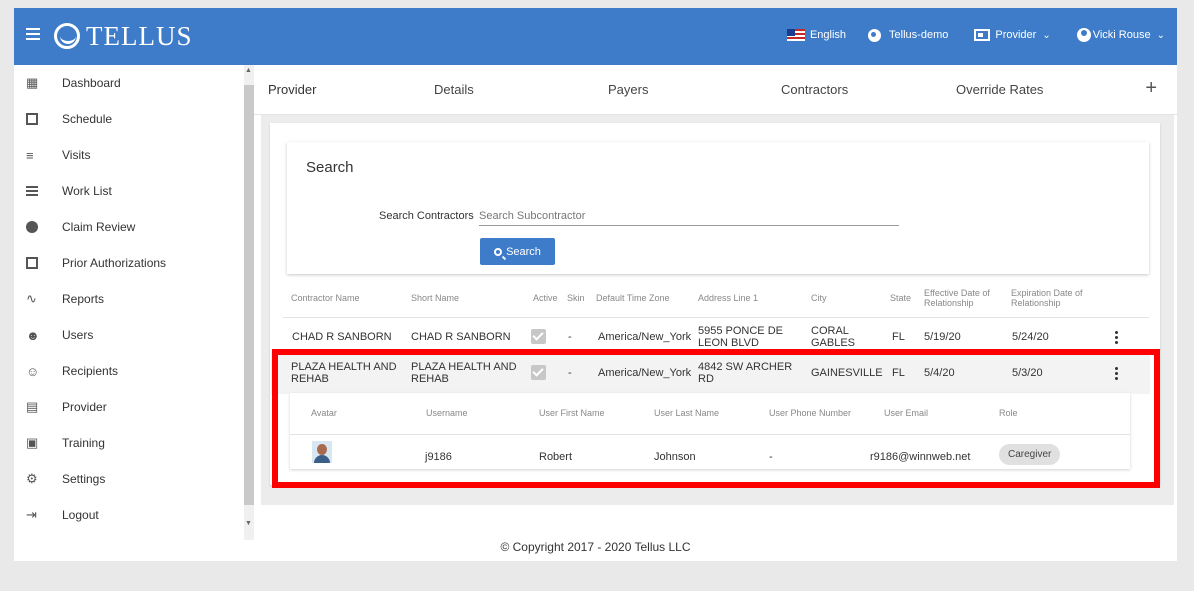  What do you see at coordinates (1083, 35) in the screenshot?
I see `account-icon` at bounding box center [1083, 35].